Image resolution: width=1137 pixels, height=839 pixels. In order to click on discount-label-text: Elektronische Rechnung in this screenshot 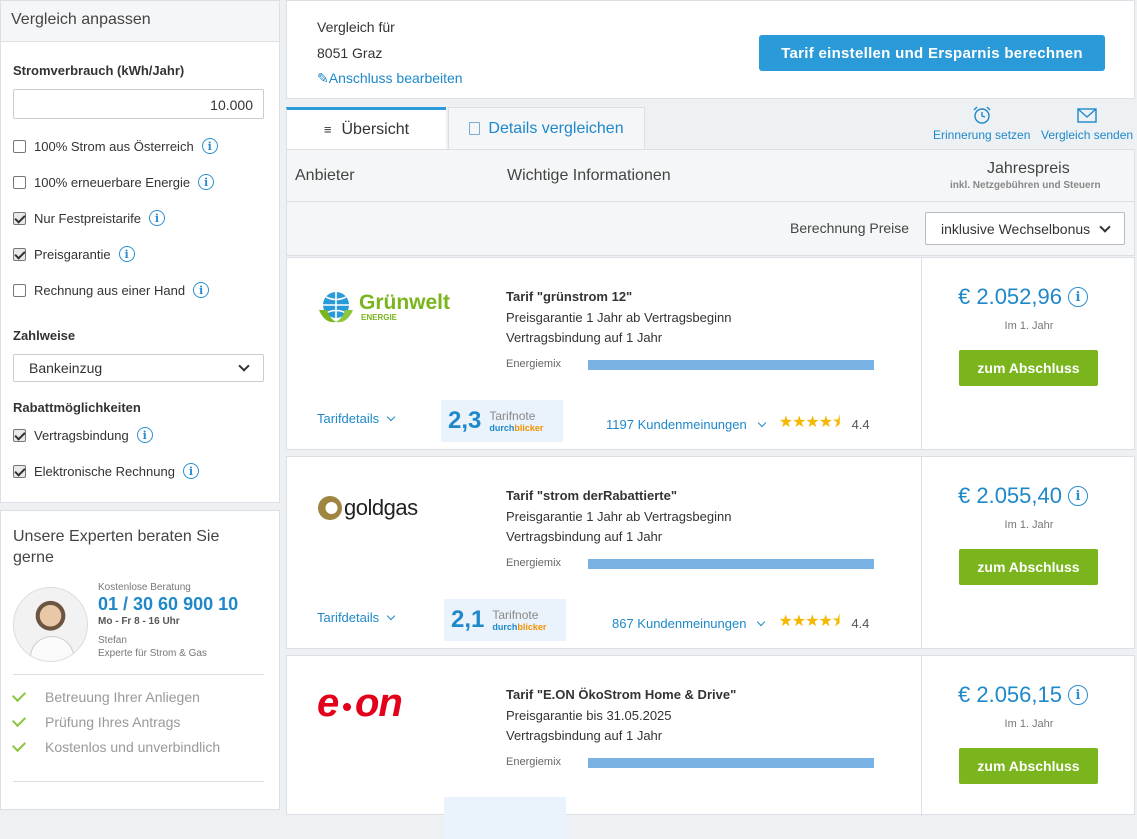, I will do `click(104, 471)`.